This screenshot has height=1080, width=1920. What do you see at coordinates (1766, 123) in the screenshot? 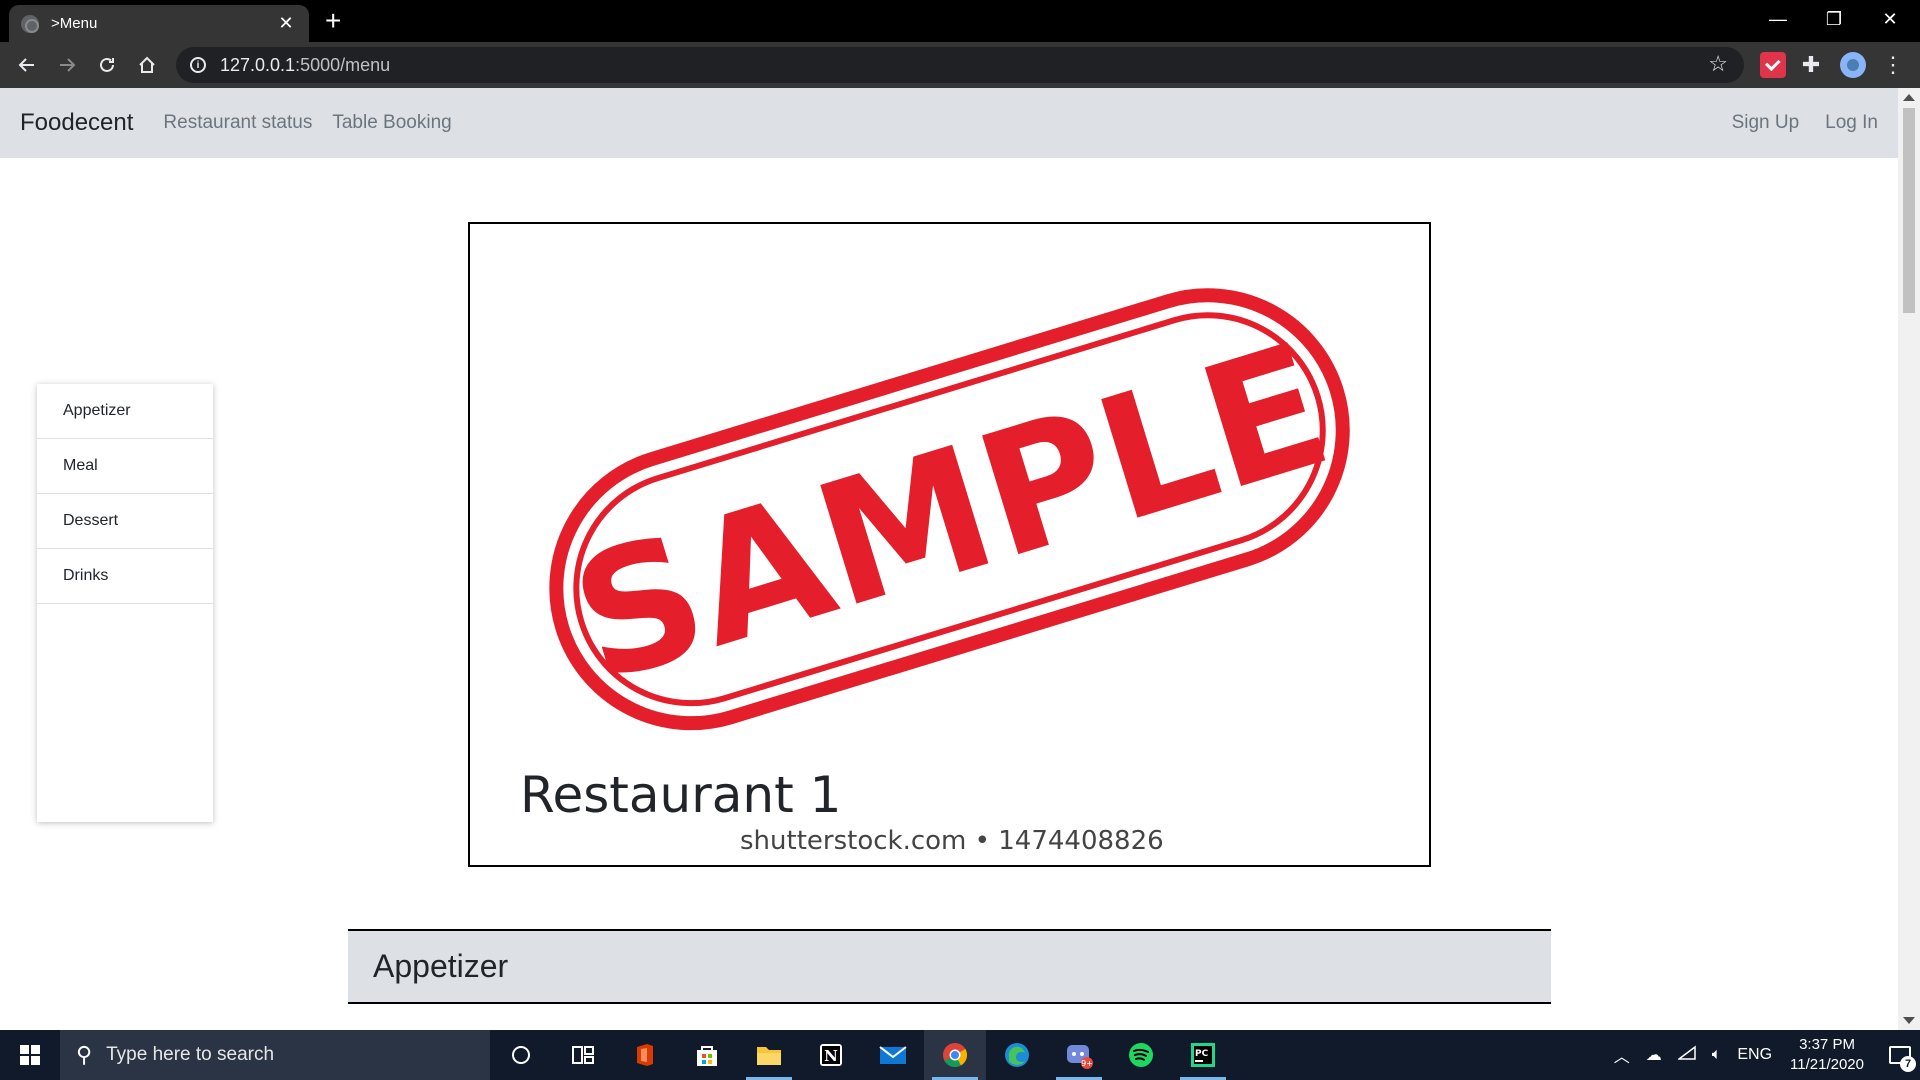
I see `nav-sign-up: Sign Up` at bounding box center [1766, 123].